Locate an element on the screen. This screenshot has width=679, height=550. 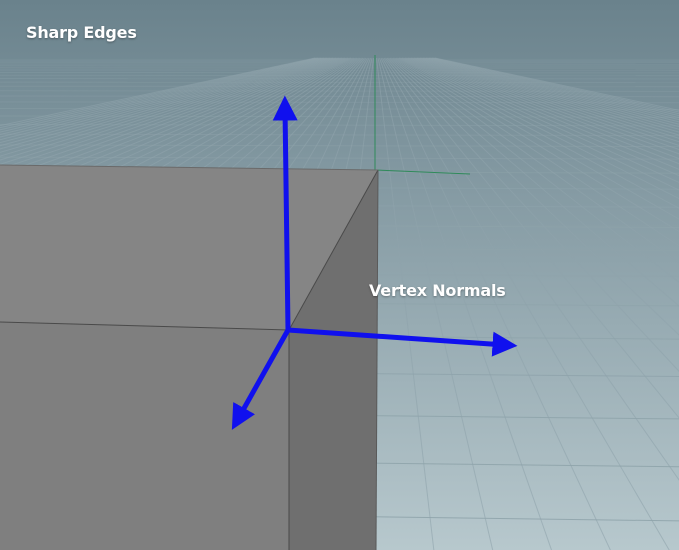
viewport-title-label: Sharp Edges is located at coordinates (81, 32).